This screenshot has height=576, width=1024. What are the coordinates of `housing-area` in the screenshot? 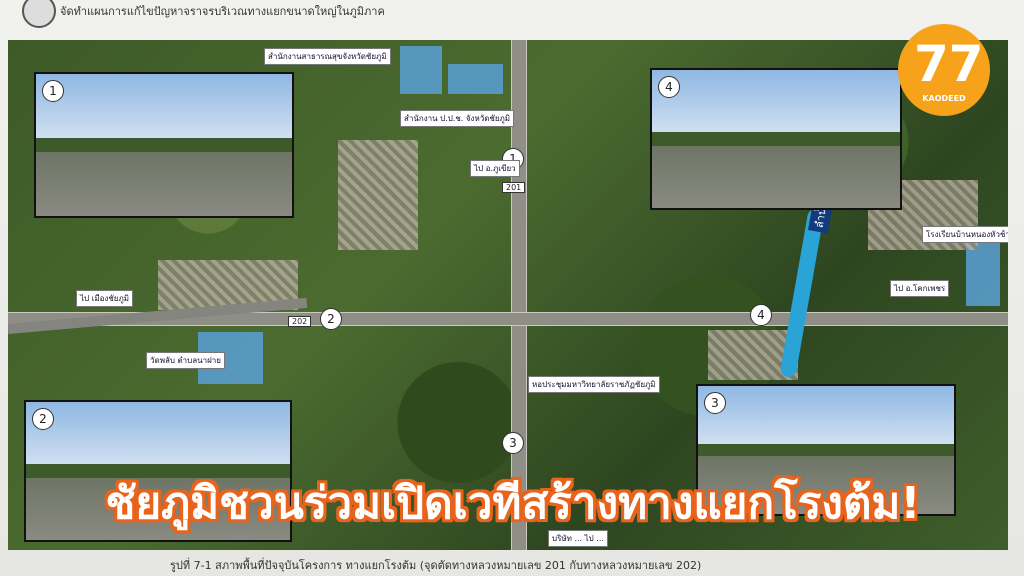 It's located at (378, 195).